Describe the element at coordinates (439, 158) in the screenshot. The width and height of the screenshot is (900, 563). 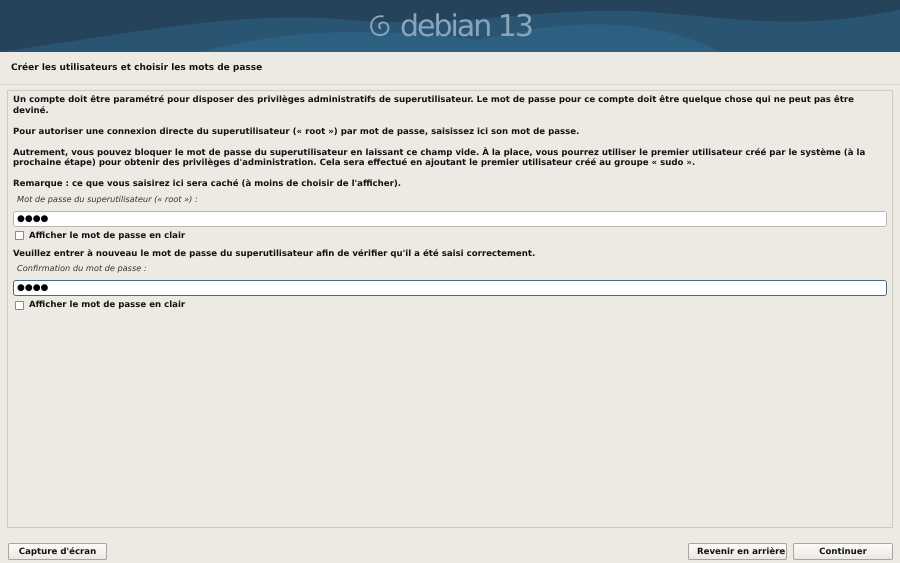
I see `paragraph: Autrement, vous pouvez bloquer le mot de passe du superutilisateur en laissant ce champ vide. À la place, vous pourrez utiliser le premier utilisateur créé par le système (à la prochaine étape) pour obtenir des privilèges d'administration. Cela sera effectué en ajoutant le premier utilisateur créé au groupe « sudo ».` at that location.